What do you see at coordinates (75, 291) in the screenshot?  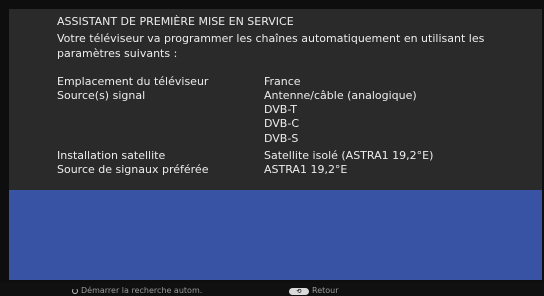 I see `power-icon` at bounding box center [75, 291].